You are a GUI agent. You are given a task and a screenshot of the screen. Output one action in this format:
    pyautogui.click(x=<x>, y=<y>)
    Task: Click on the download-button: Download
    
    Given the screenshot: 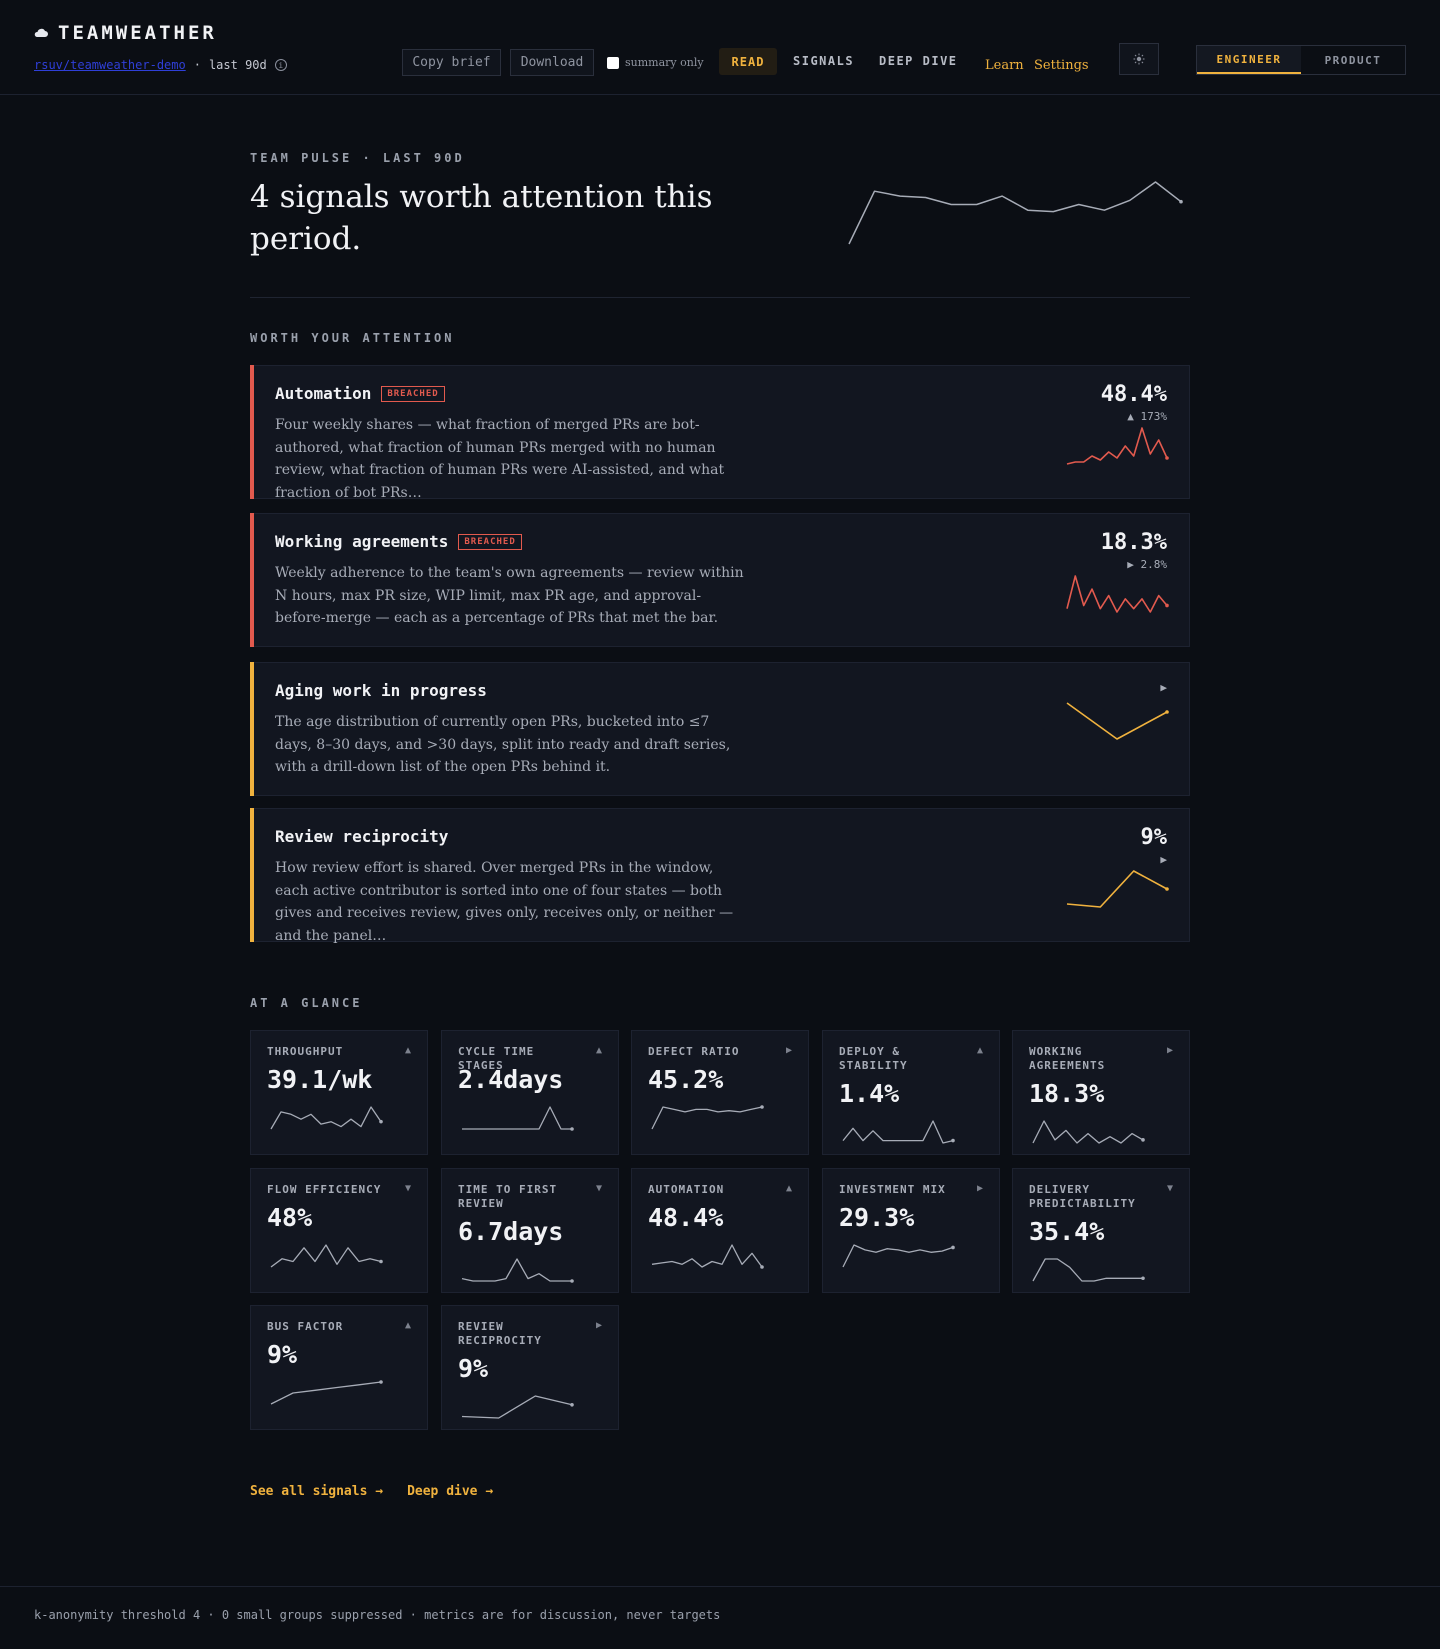 What is the action you would take?
    pyautogui.click(x=552, y=62)
    